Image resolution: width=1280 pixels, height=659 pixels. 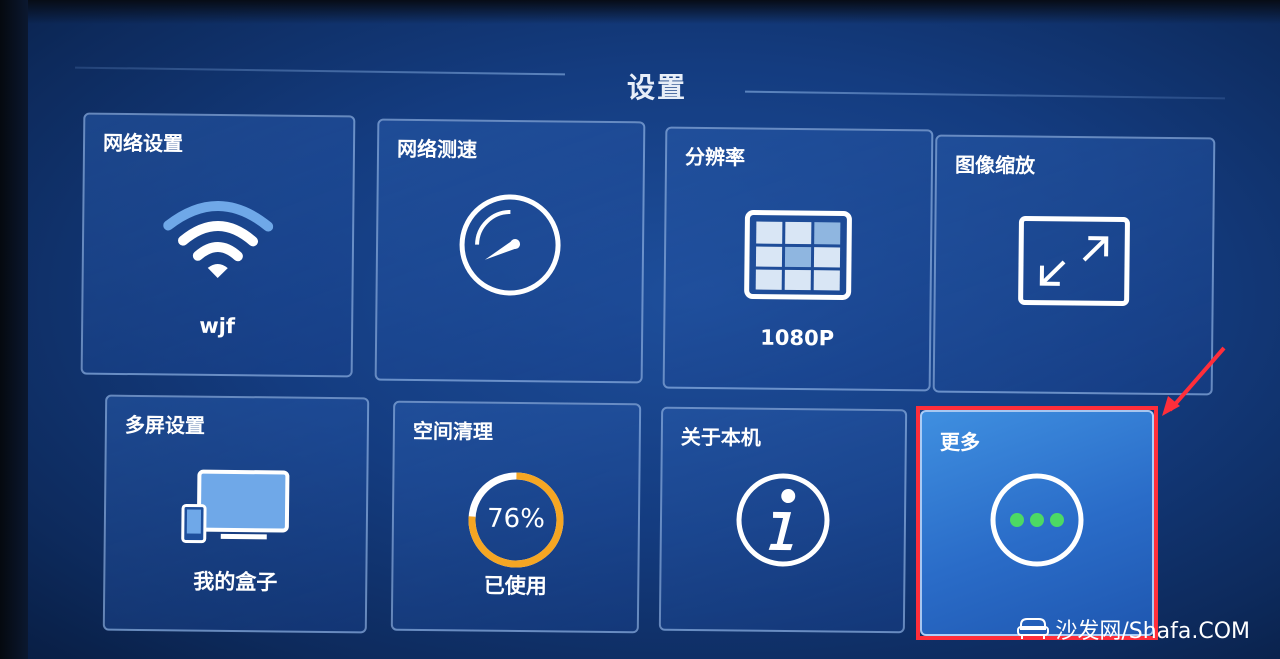 I want to click on expand-arrows-icon, so click(x=1074, y=262).